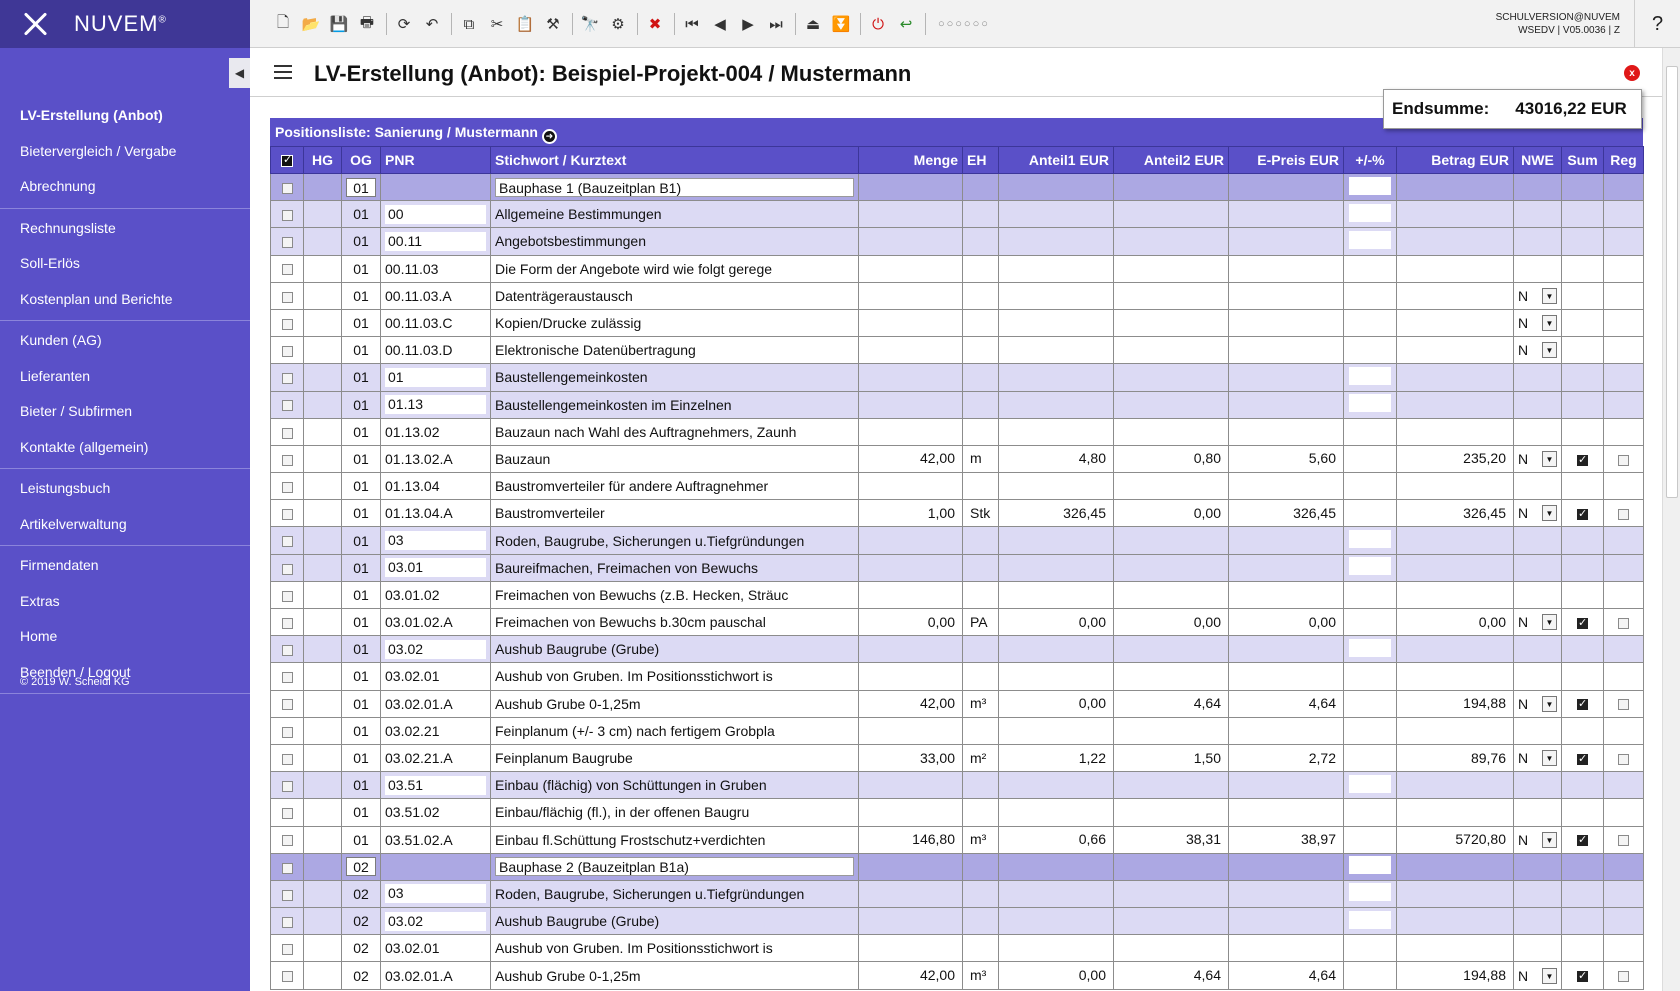 This screenshot has height=991, width=1680. I want to click on scrollbar-thumb, so click(1672, 282).